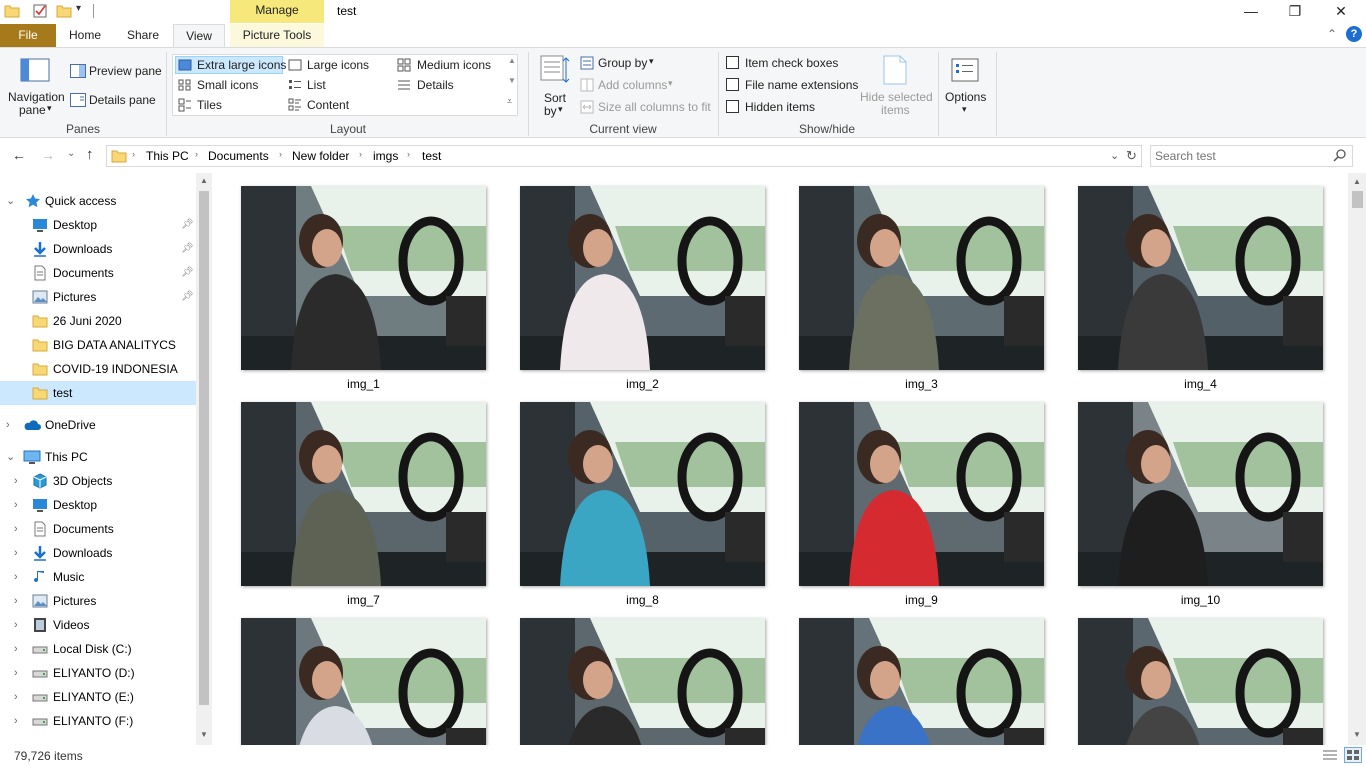 The height and width of the screenshot is (768, 1366). What do you see at coordinates (1295, 12) in the screenshot?
I see `maximize-button: ❐` at bounding box center [1295, 12].